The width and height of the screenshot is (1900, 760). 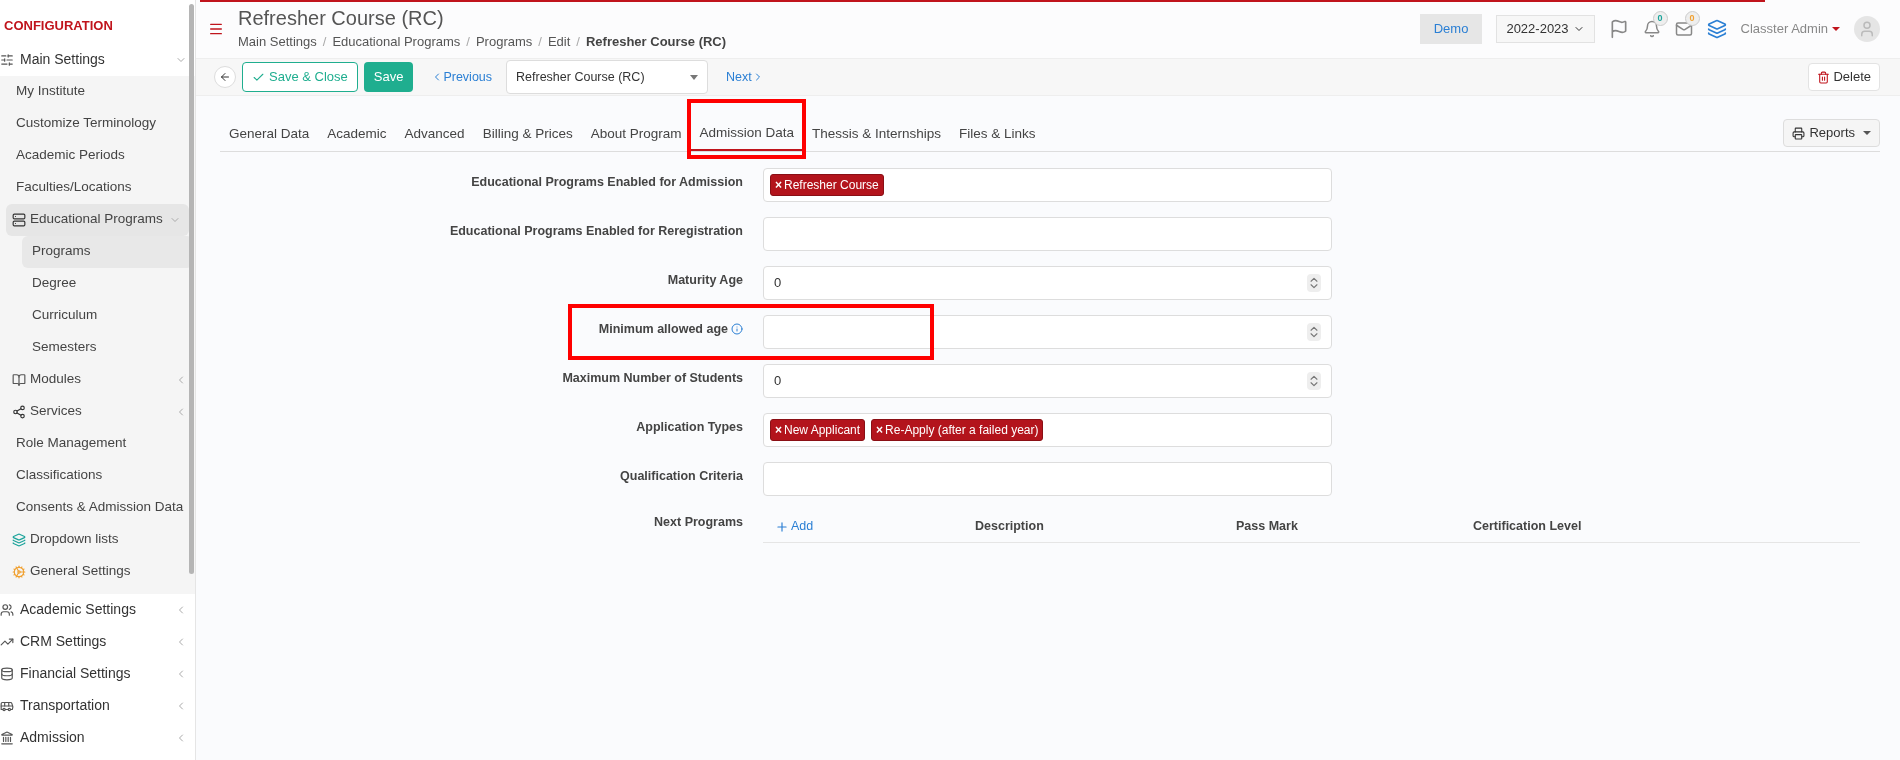 I want to click on sidebar-subitem: Curriculum, so click(x=107, y=315).